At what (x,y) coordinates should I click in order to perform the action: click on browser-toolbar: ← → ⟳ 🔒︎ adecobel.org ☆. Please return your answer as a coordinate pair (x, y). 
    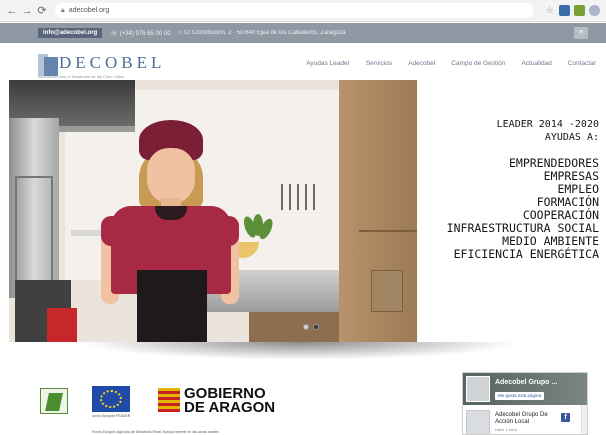
    Looking at the image, I should click on (303, 11).